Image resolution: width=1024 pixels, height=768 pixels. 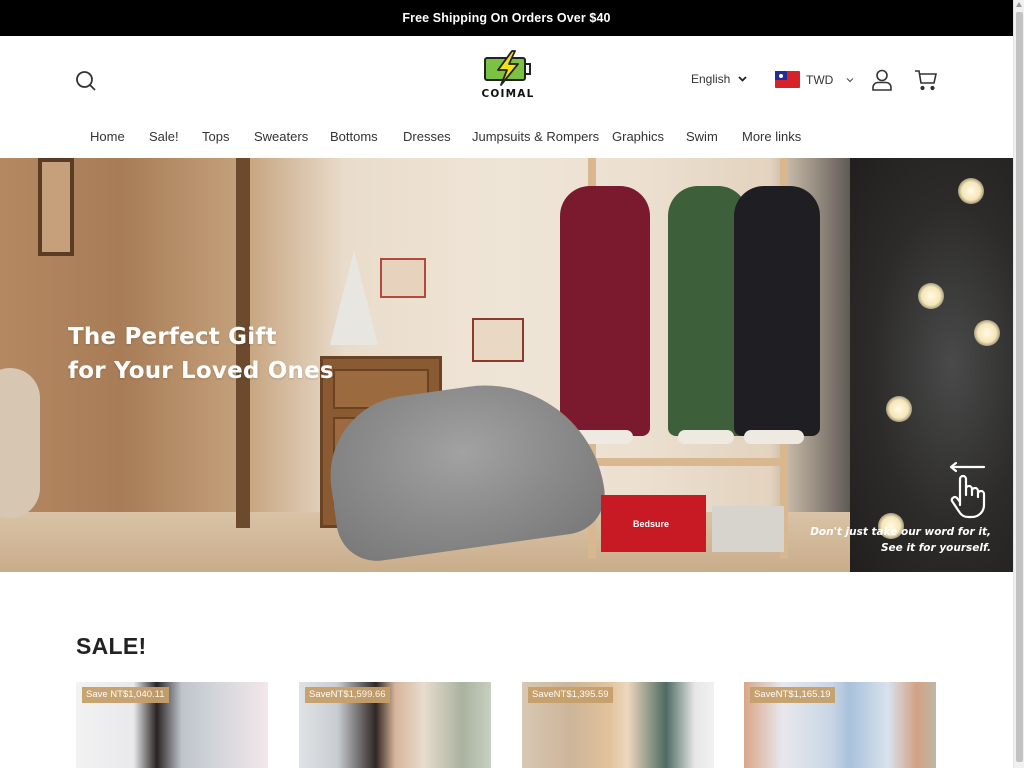 I want to click on nav-item-more-links: More links, so click(x=771, y=136).